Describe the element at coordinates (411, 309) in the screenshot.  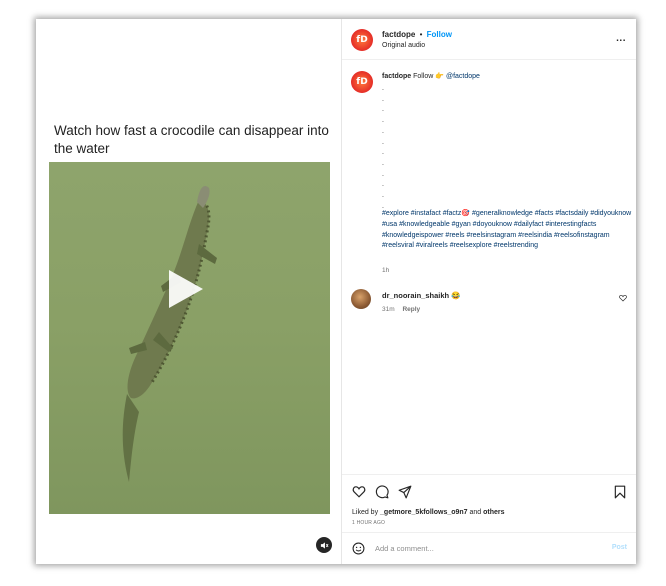
I see `reply-button: Reply` at that location.